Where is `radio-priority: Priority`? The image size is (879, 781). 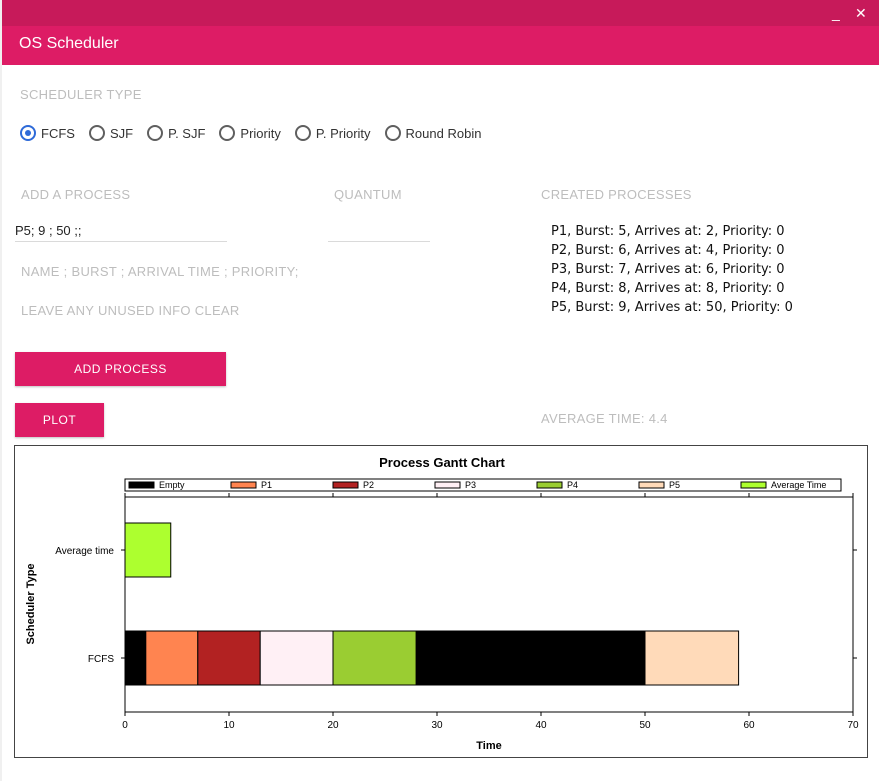 radio-priority: Priority is located at coordinates (250, 133).